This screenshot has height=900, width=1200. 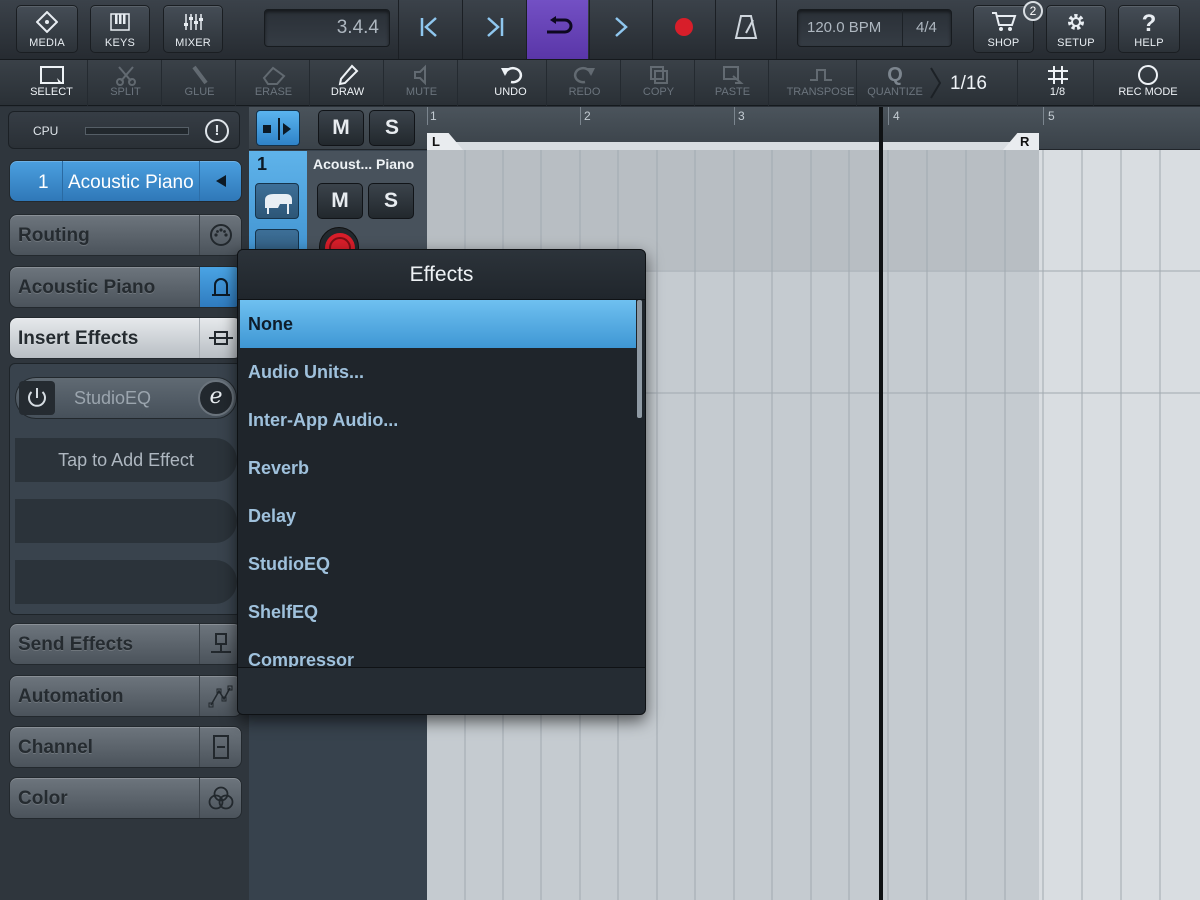 What do you see at coordinates (220, 287) in the screenshot?
I see `instrument-bell-icon` at bounding box center [220, 287].